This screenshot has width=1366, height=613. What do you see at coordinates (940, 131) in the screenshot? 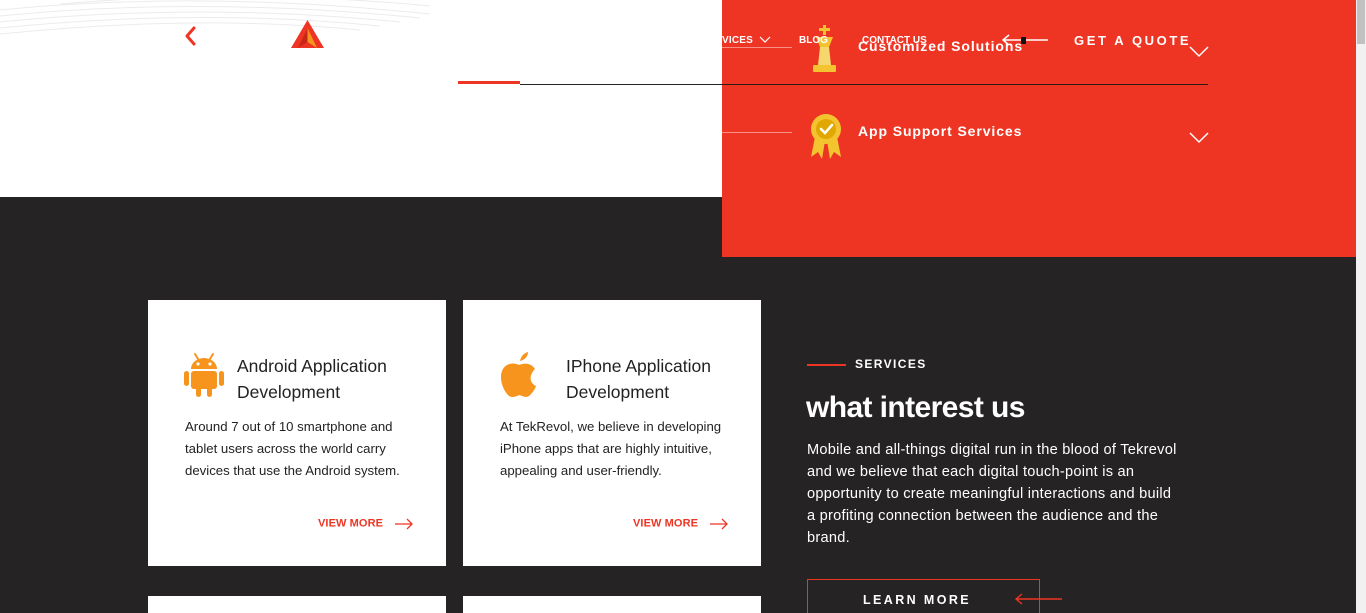
I see `mega-menu-item-label: App Support Services` at bounding box center [940, 131].